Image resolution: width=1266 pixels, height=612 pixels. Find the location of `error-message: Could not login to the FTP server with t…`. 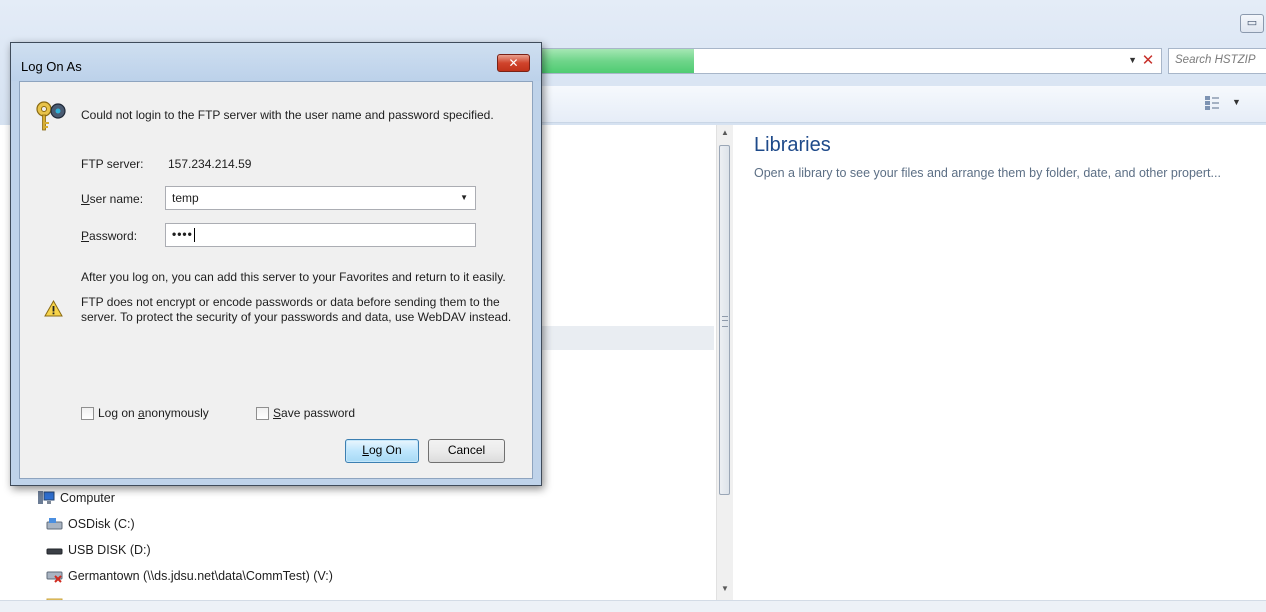

error-message: Could not login to the FTP server with t… is located at coordinates (287, 115).